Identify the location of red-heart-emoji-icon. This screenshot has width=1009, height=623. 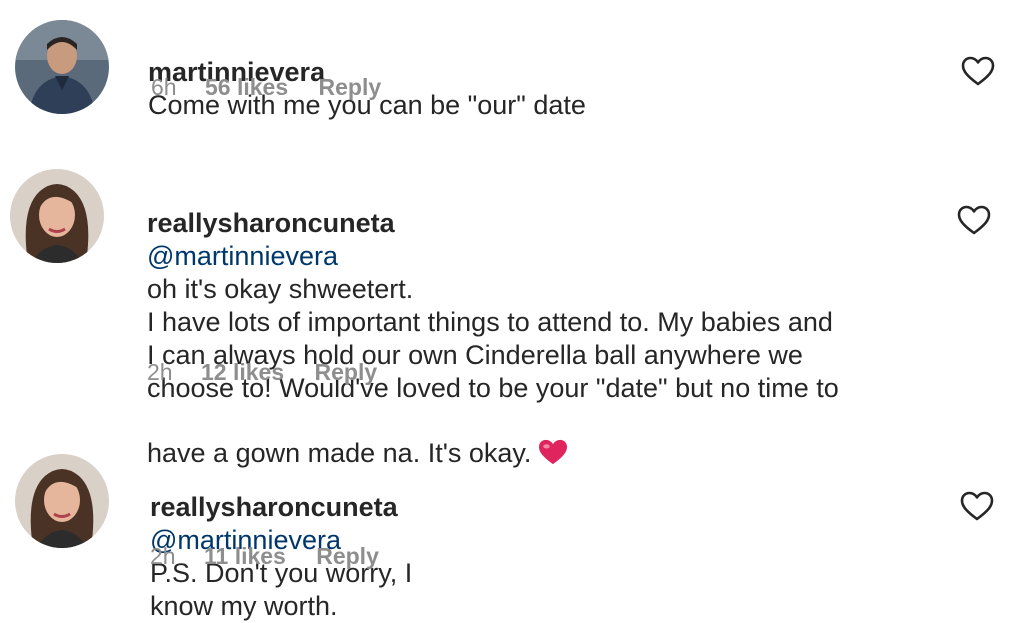
(553, 435).